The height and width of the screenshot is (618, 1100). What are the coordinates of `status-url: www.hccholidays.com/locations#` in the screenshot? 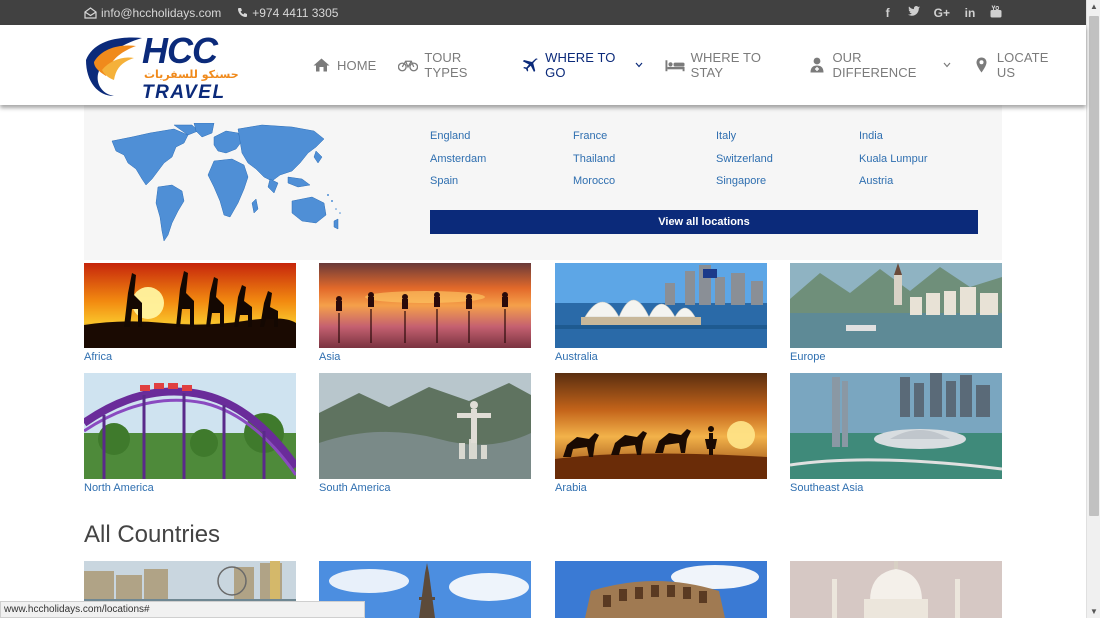 It's located at (77, 609).